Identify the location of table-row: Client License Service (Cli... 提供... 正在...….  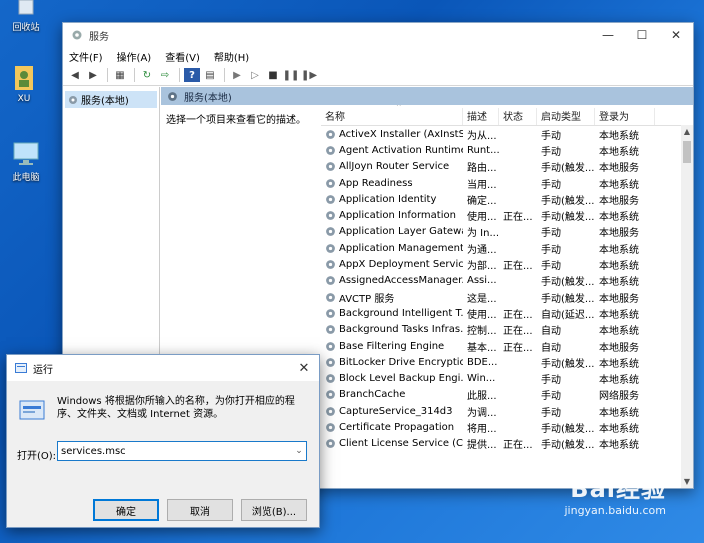
(507, 444).